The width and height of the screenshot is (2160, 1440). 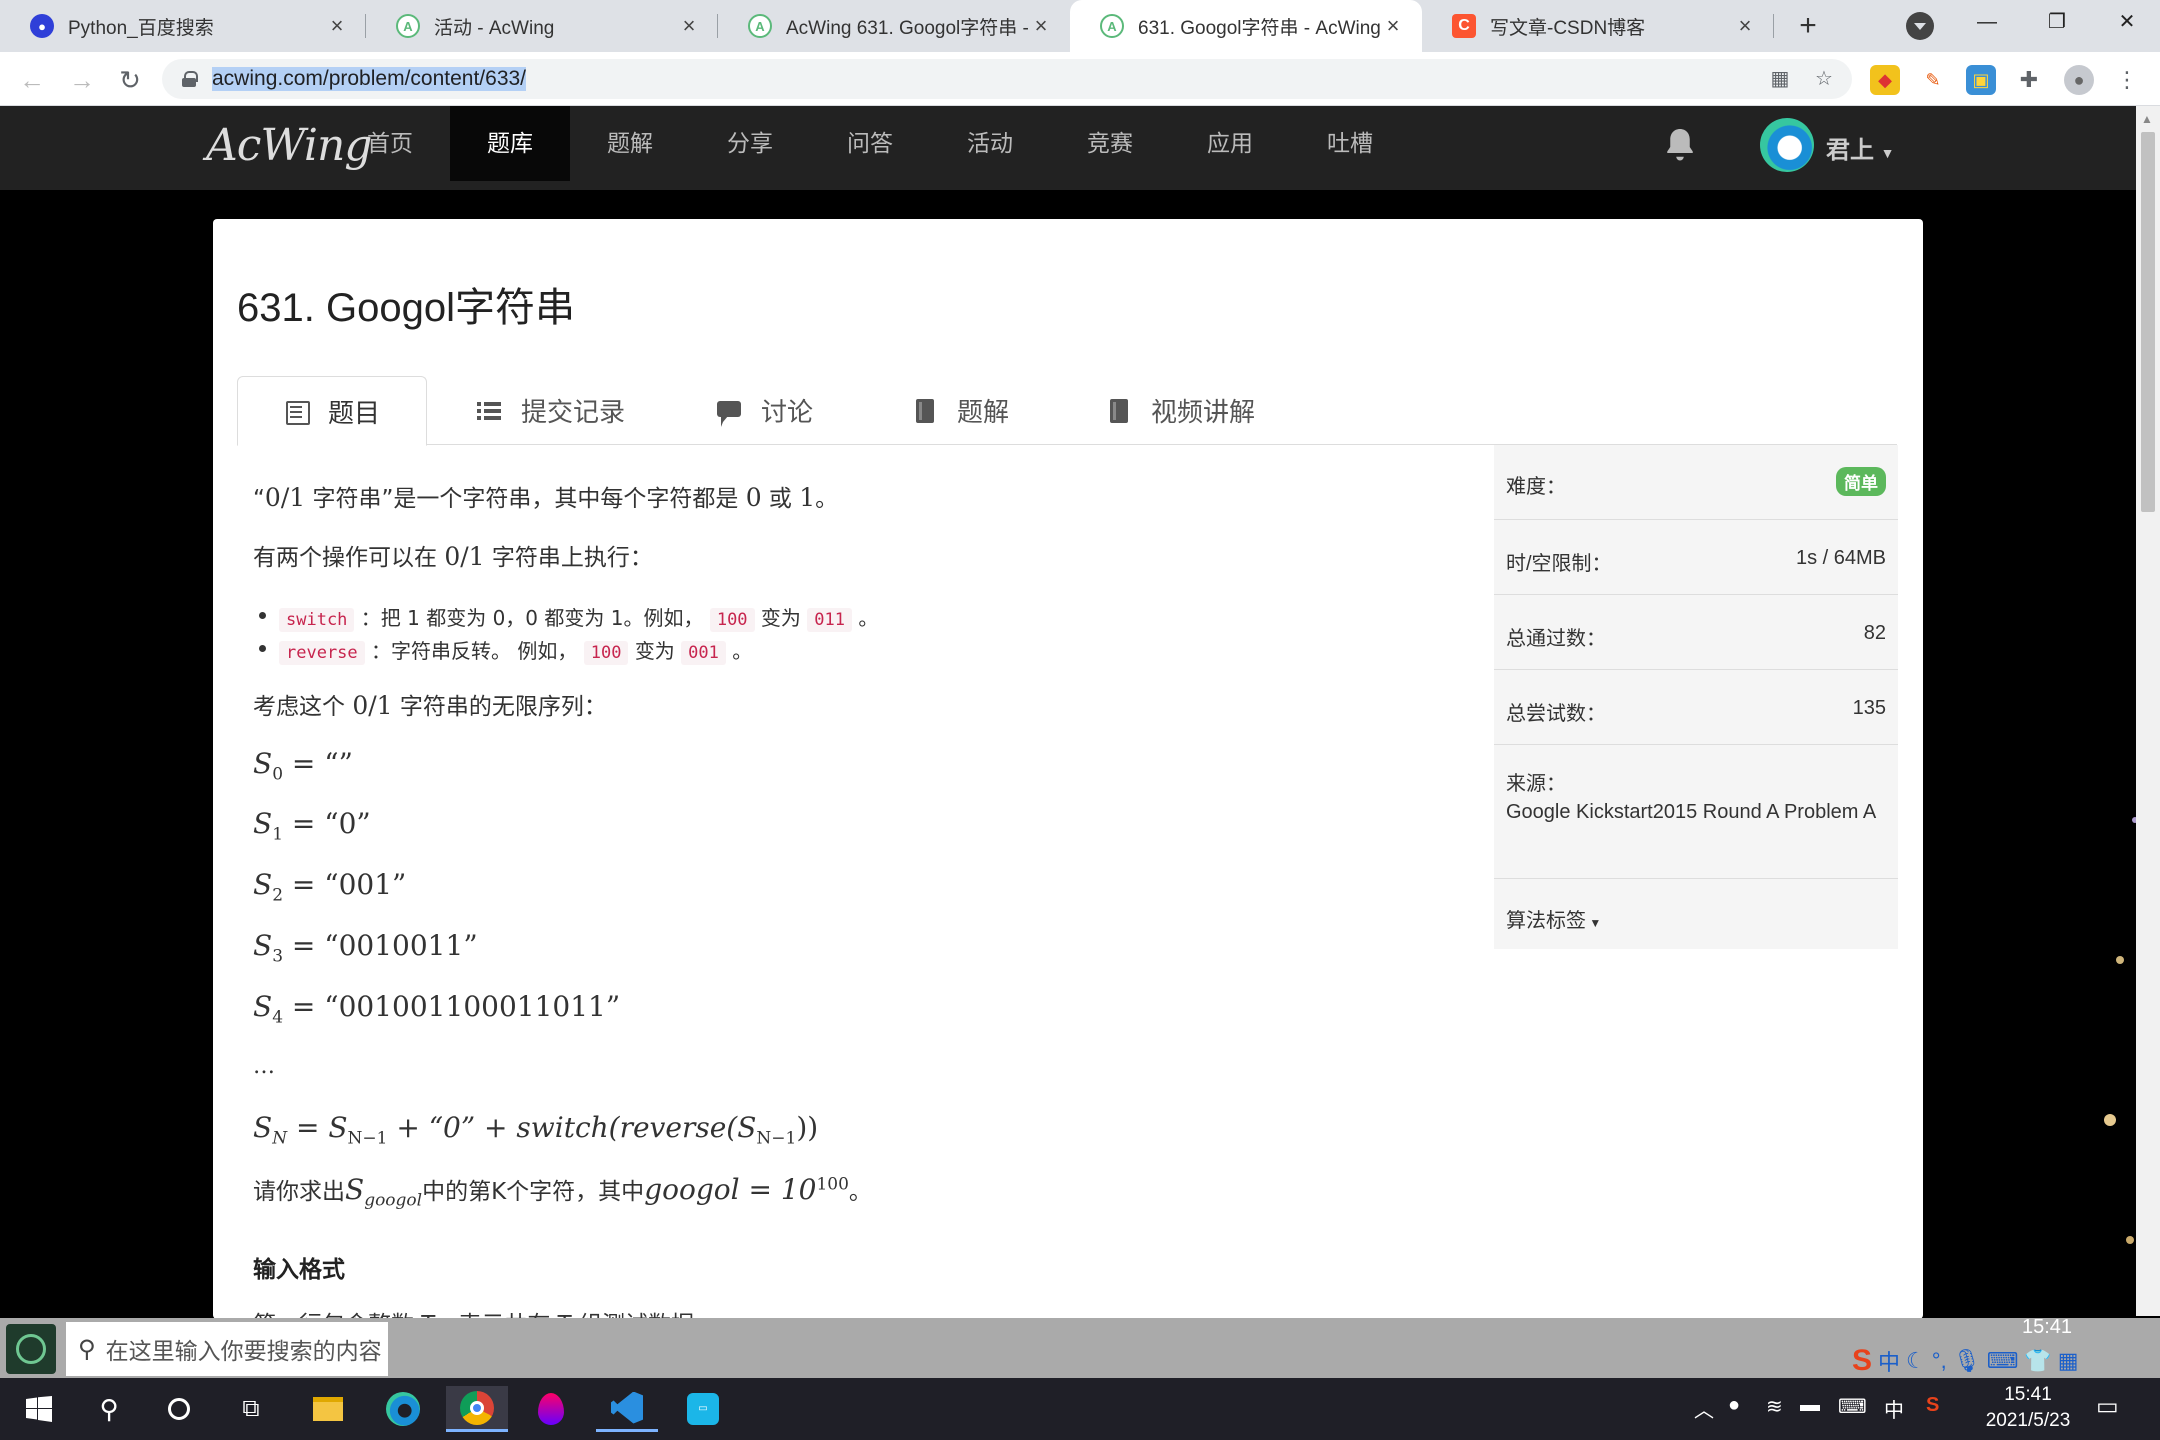 What do you see at coordinates (510, 143) in the screenshot?
I see `nav-problems: 题库` at bounding box center [510, 143].